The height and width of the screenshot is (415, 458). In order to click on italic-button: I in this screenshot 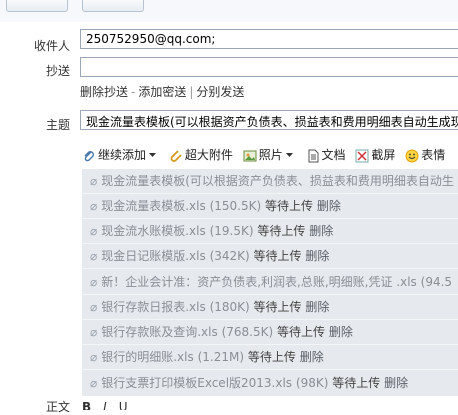, I will do `click(105, 405)`.